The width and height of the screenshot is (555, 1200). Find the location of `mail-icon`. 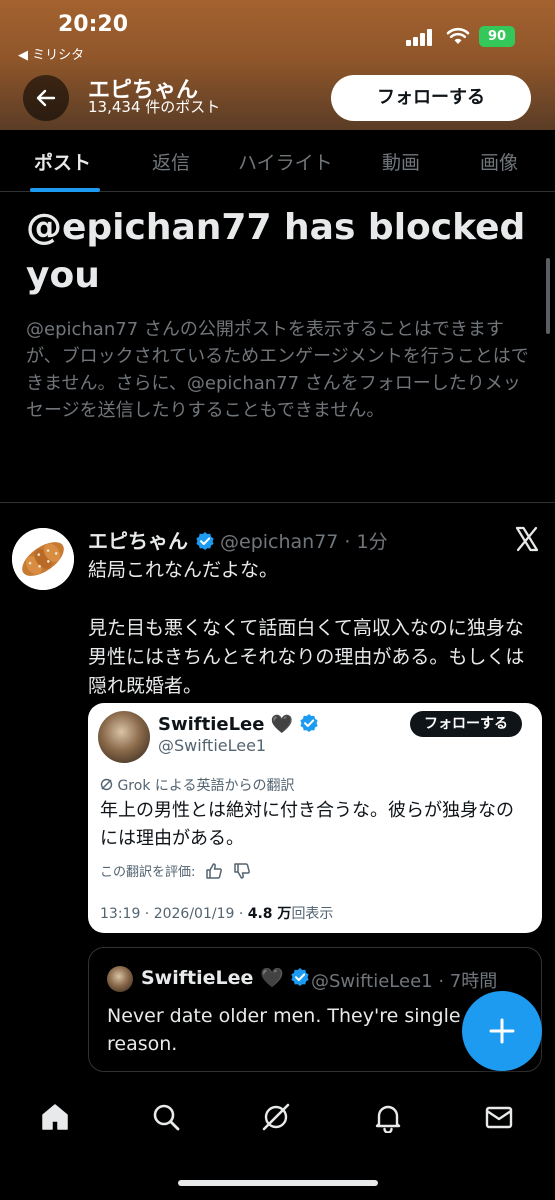

mail-icon is located at coordinates (499, 1117).